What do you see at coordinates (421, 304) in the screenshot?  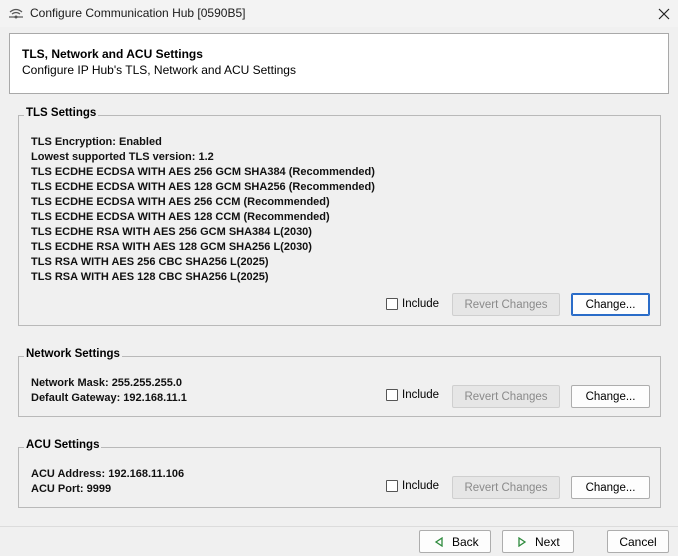 I see `tls-include-label: Include` at bounding box center [421, 304].